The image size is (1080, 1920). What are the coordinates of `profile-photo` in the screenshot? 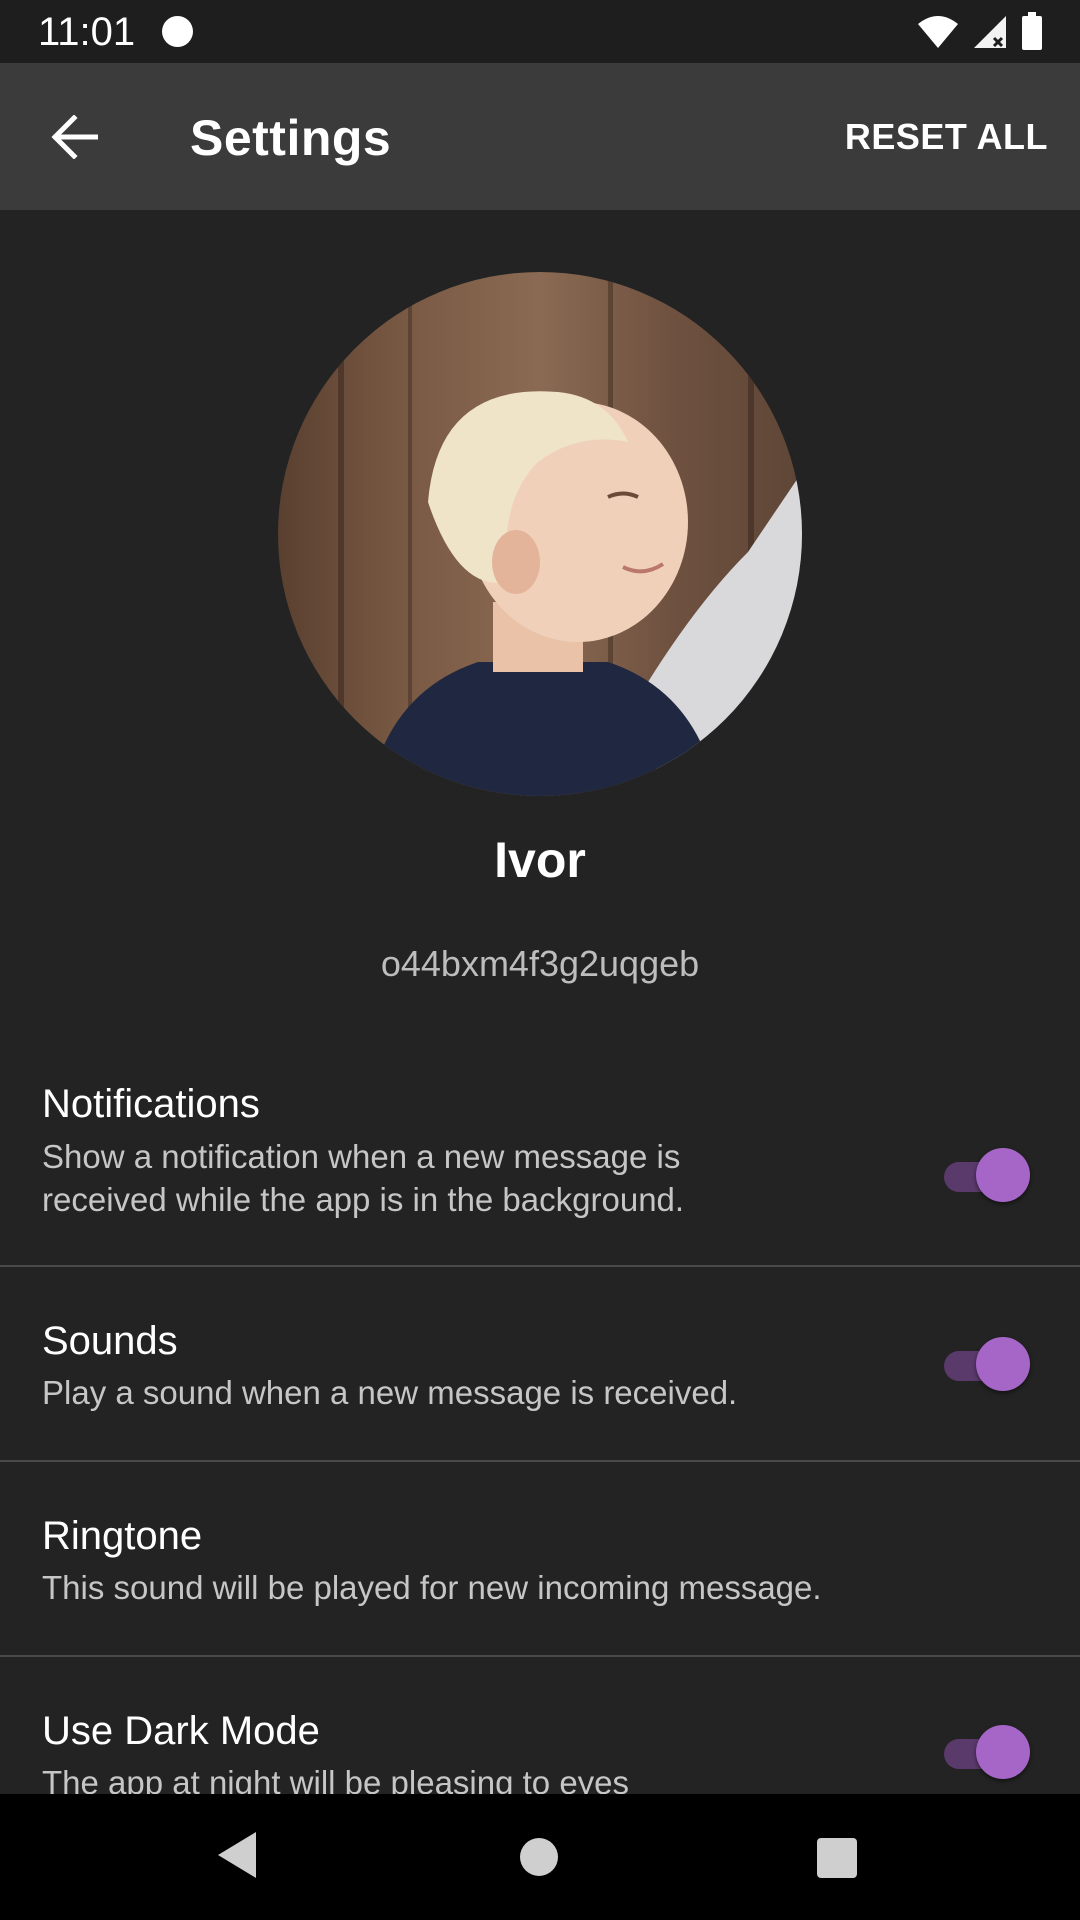 It's located at (540, 534).